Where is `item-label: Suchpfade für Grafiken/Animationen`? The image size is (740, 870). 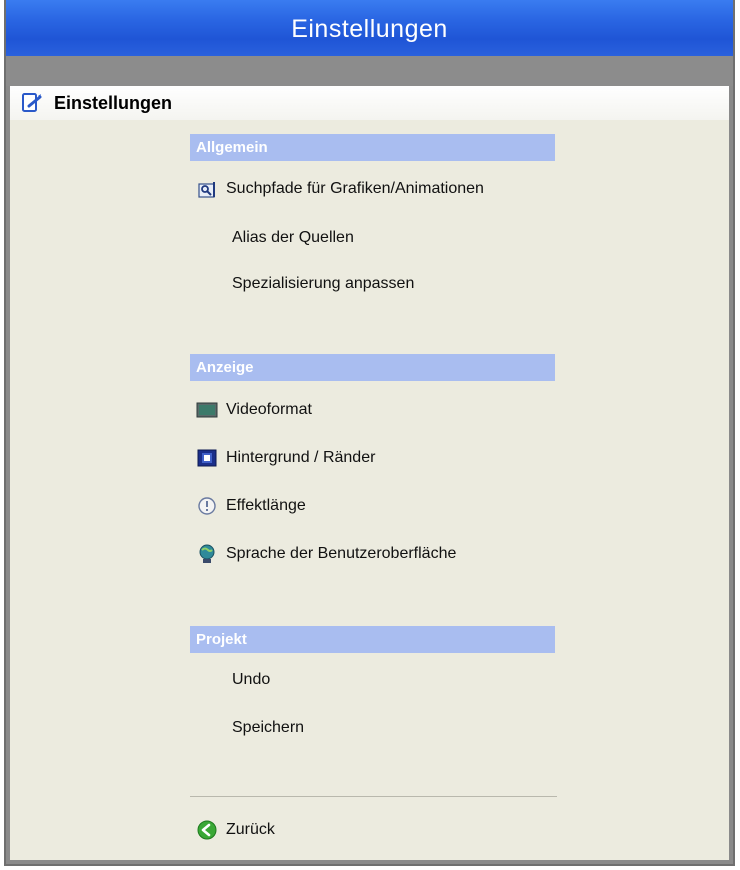 item-label: Suchpfade für Grafiken/Animationen is located at coordinates (355, 188).